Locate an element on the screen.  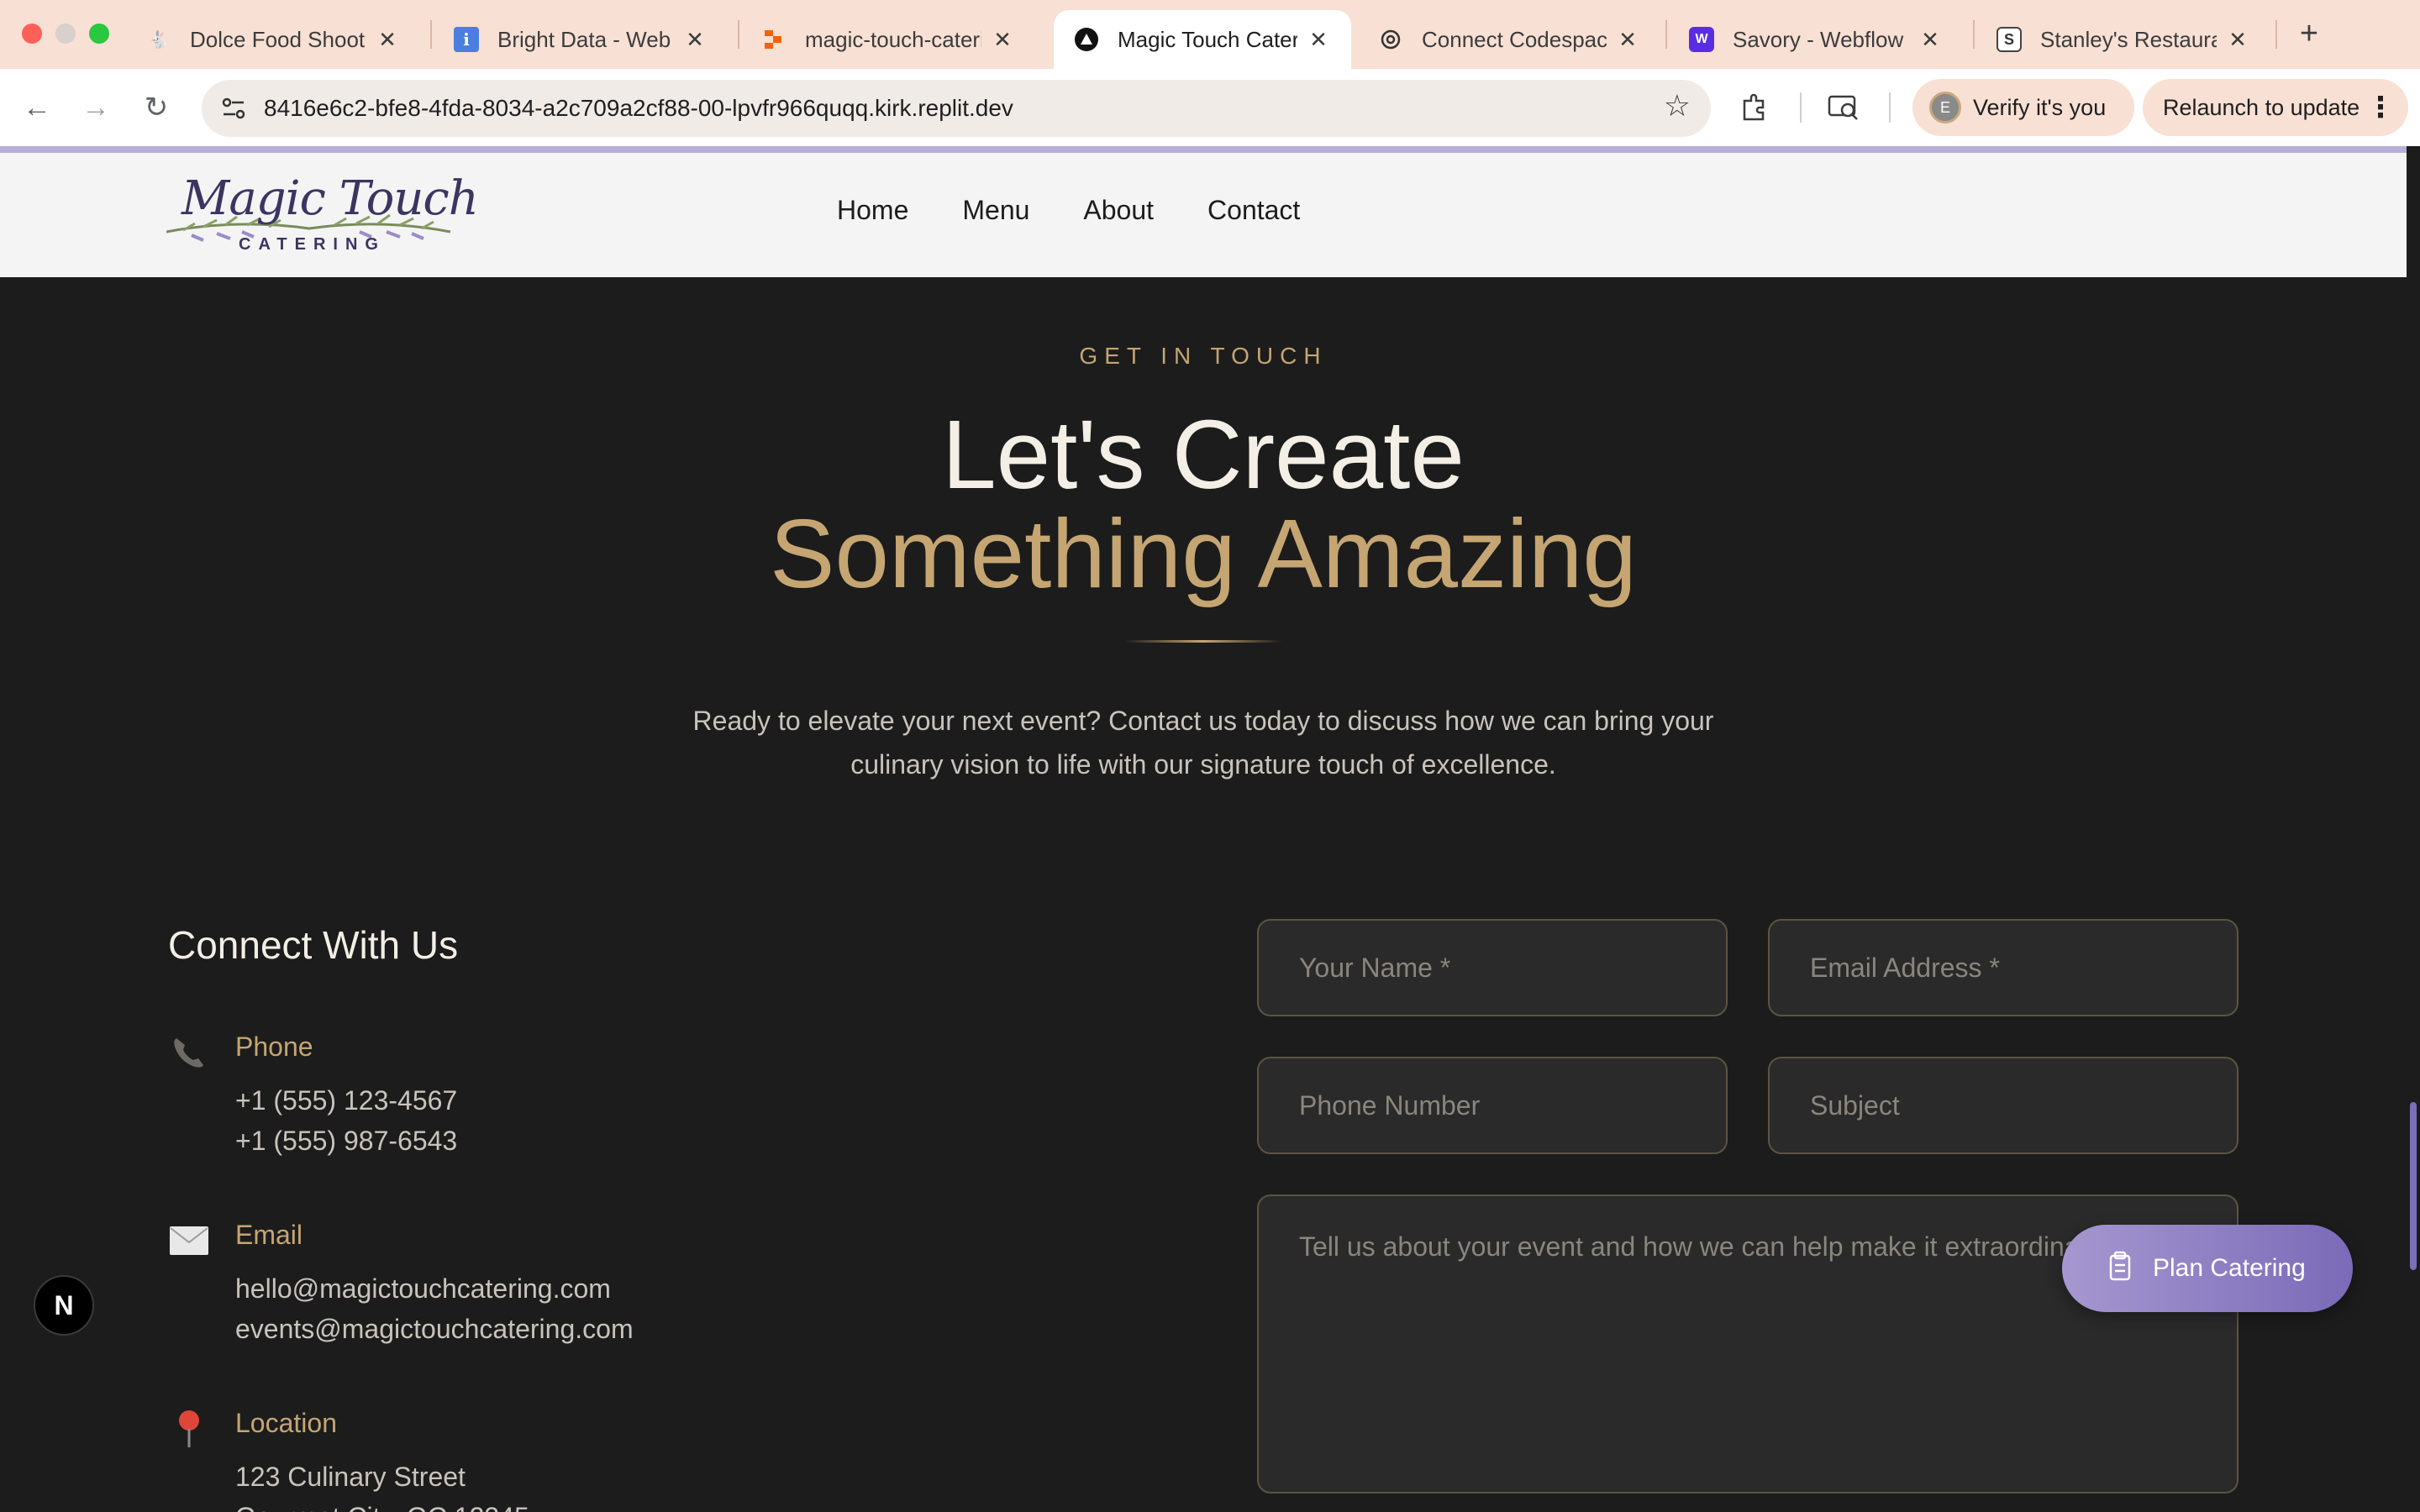
email-address: events@magictouchcatering.com is located at coordinates (435, 1329).